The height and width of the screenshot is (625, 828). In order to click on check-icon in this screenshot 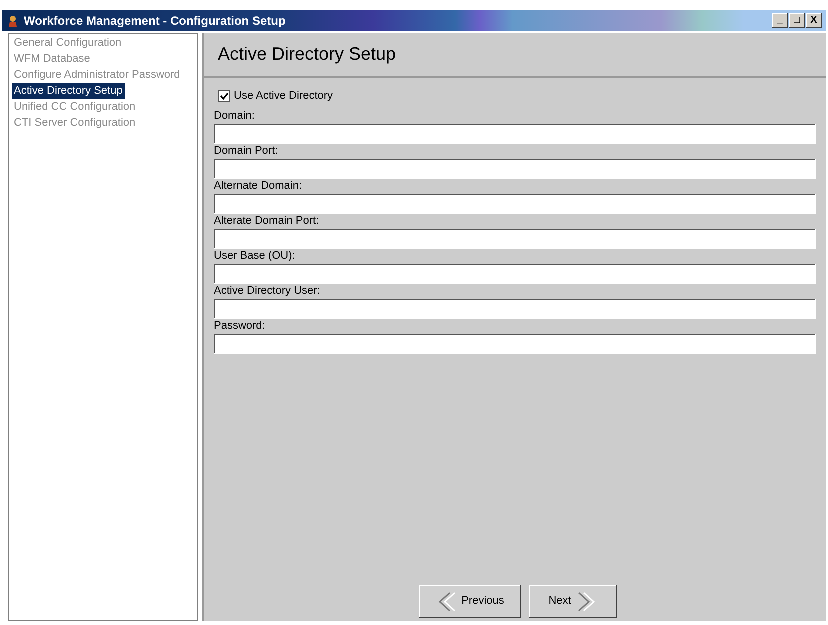, I will do `click(224, 96)`.